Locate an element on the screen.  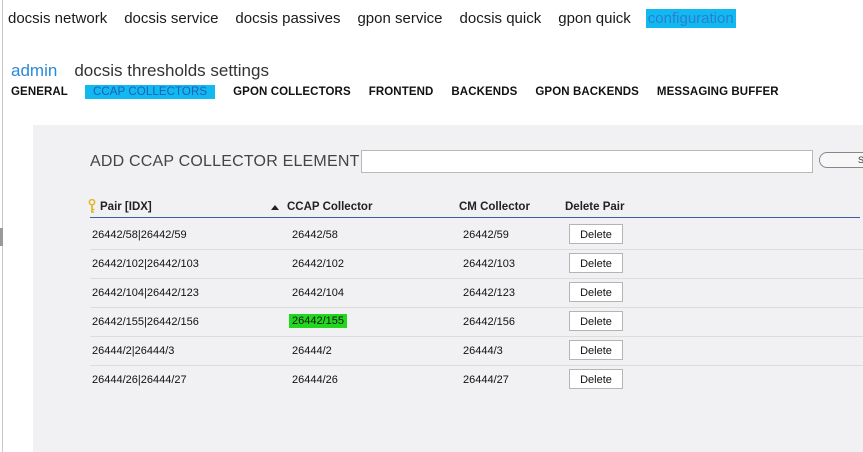
column-header-delete-pair: Delete Pair is located at coordinates (595, 207).